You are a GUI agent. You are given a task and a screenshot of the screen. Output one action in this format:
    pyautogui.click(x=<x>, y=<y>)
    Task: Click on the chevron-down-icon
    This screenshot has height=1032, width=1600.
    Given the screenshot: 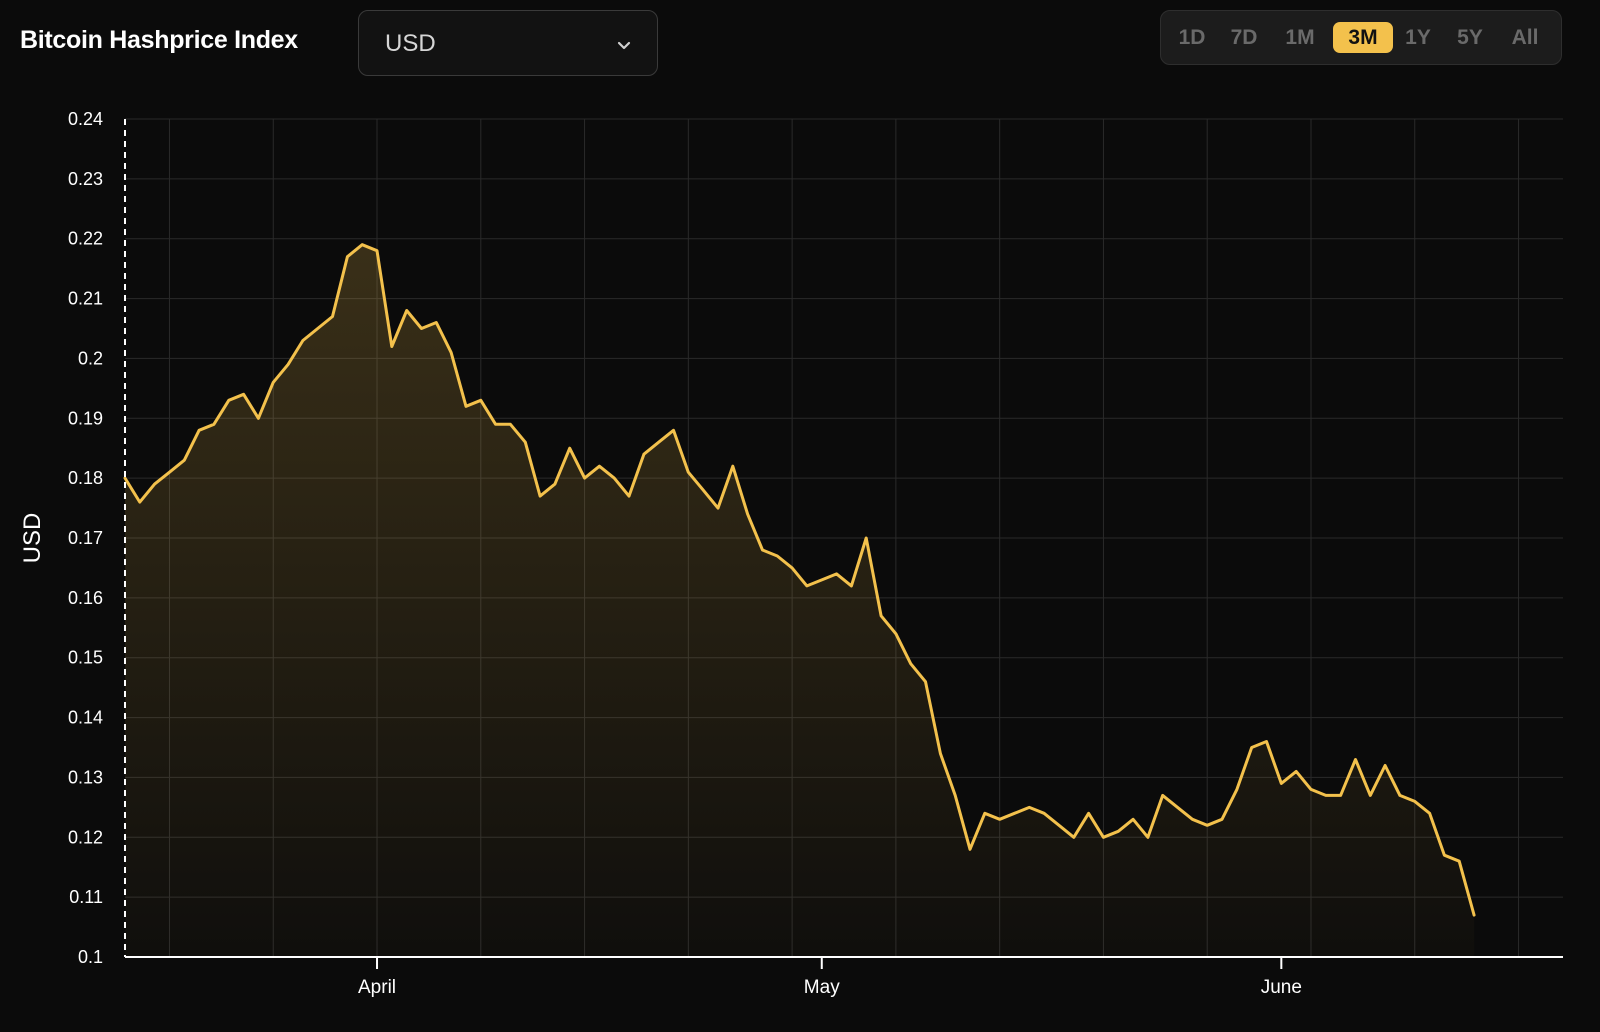 What is the action you would take?
    pyautogui.click(x=624, y=45)
    